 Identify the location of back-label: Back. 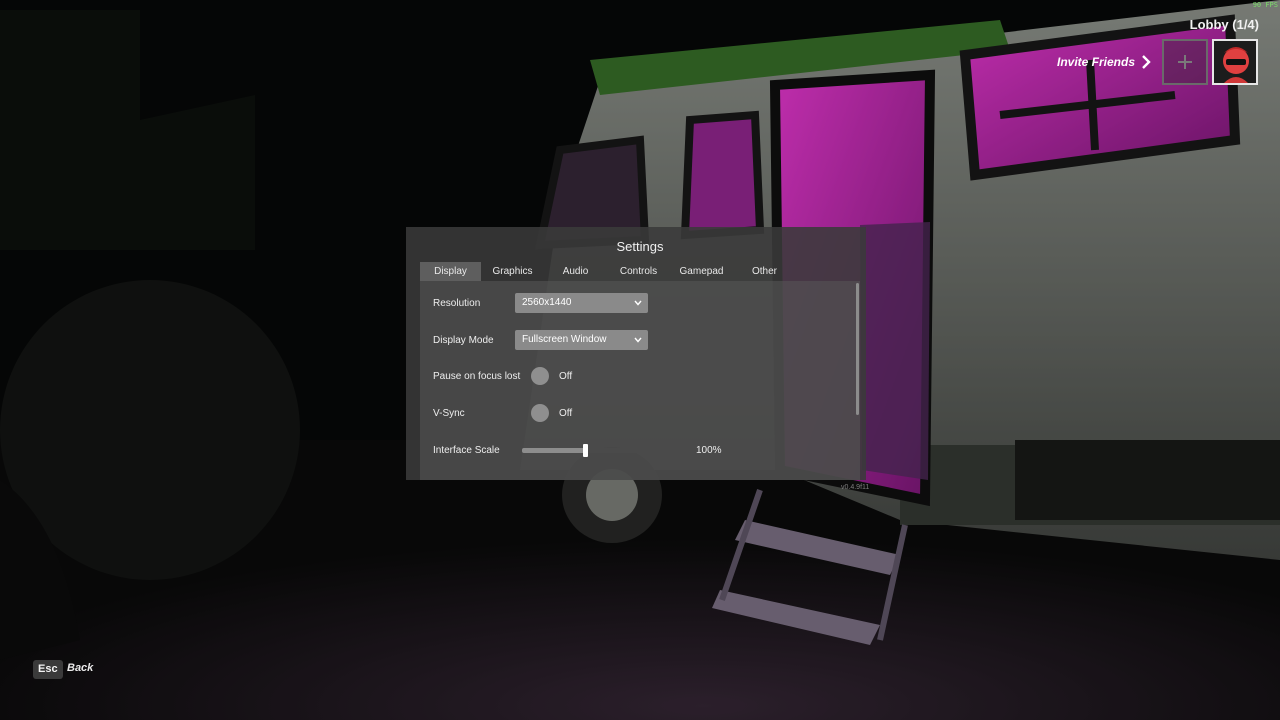
(80, 668).